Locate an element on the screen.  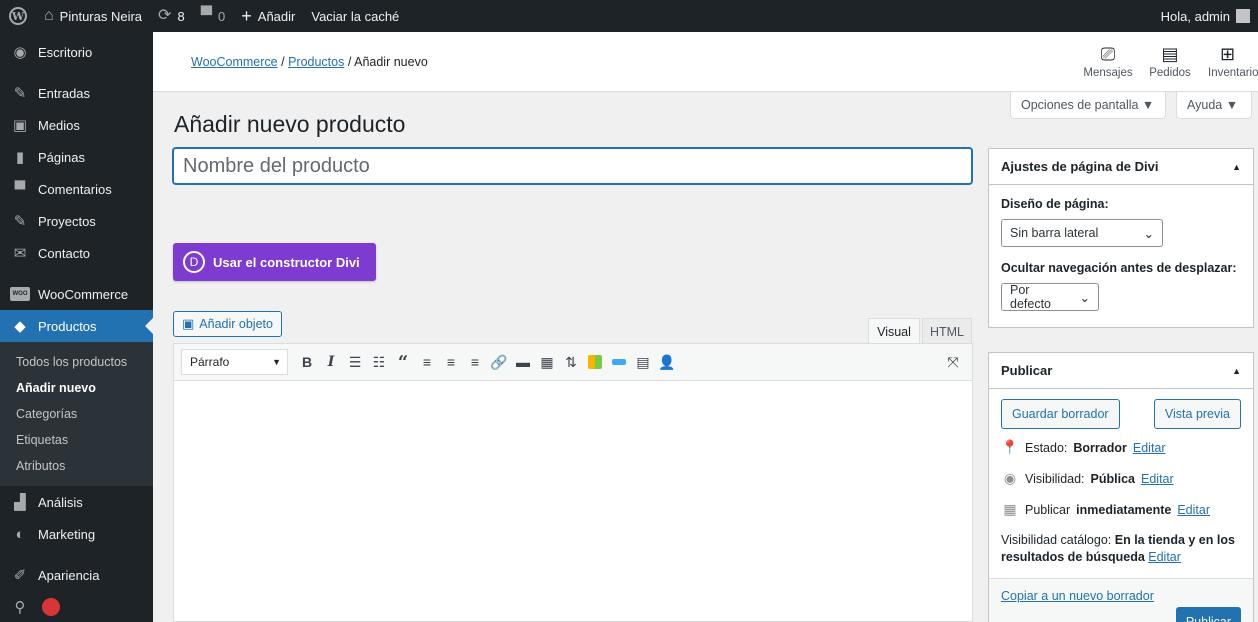
sidebar-item-escritorio: ◉ Escritorio is located at coordinates (76, 52).